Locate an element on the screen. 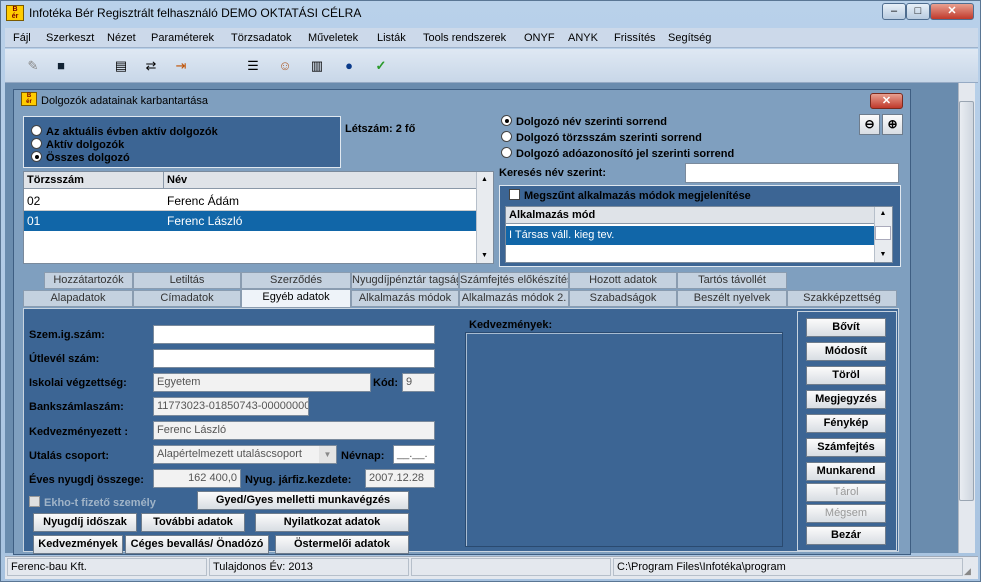 This screenshot has width=981, height=582. scroll-thumb is located at coordinates (883, 233).